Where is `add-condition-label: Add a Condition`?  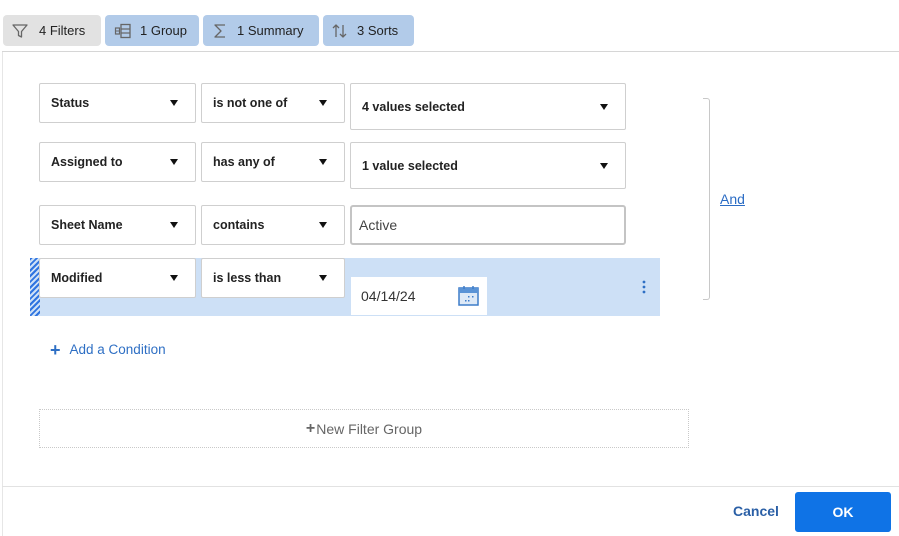
add-condition-label: Add a Condition is located at coordinates (117, 349).